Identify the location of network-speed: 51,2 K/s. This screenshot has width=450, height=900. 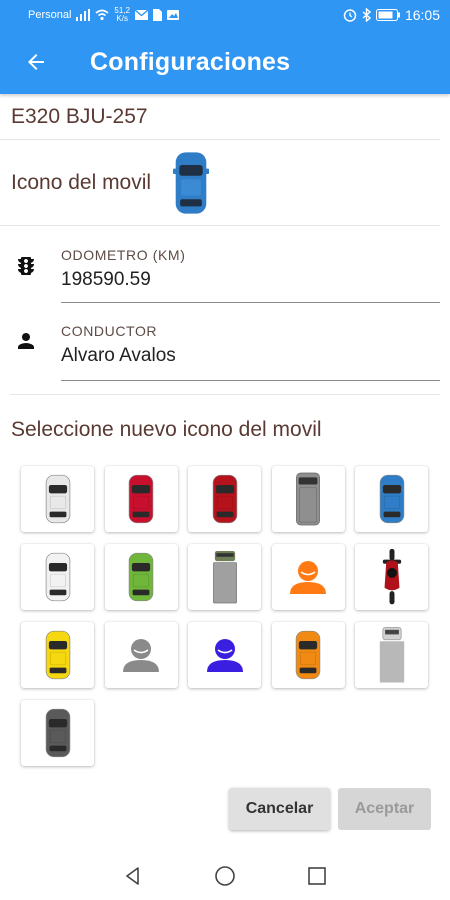
(122, 14).